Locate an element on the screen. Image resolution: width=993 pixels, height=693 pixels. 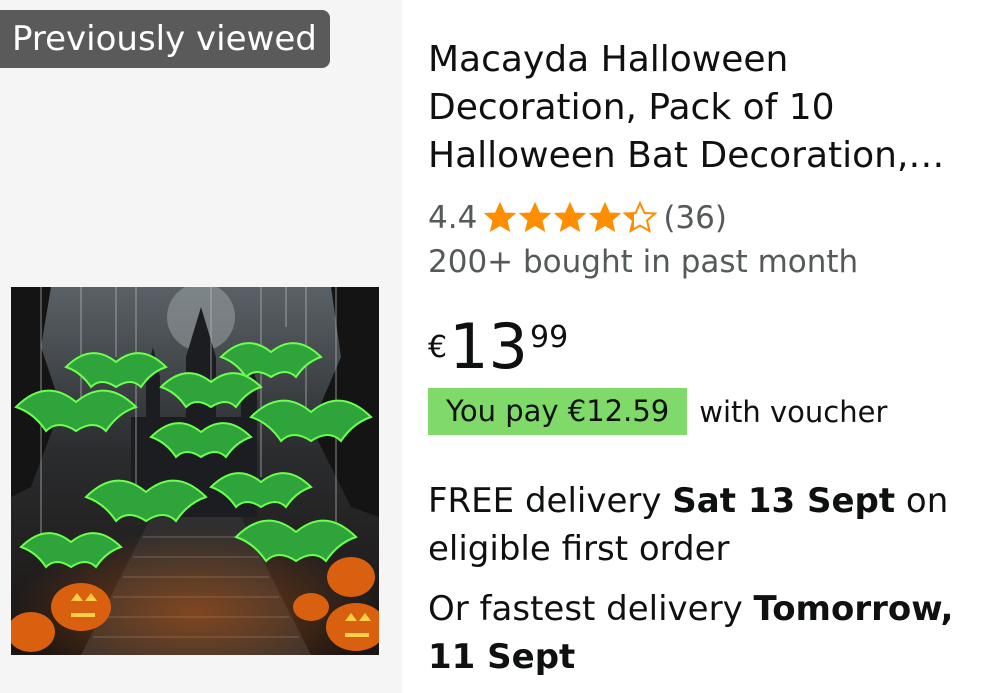
voucher-row: You pay €12.59 with voucher is located at coordinates (657, 411).